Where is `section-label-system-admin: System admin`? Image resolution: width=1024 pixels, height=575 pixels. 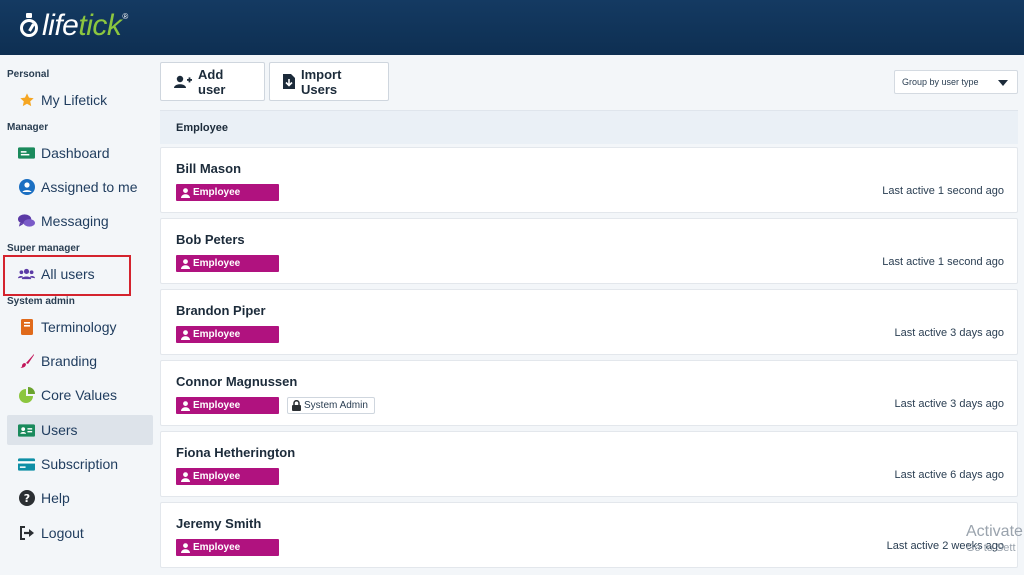
section-label-system-admin: System admin is located at coordinates (41, 301).